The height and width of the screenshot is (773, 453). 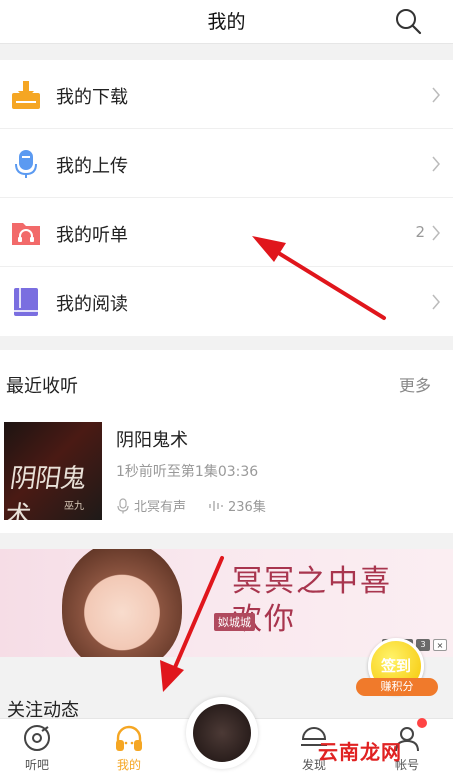 I want to click on menu-item-download: 我的下载, so click(x=226, y=94).